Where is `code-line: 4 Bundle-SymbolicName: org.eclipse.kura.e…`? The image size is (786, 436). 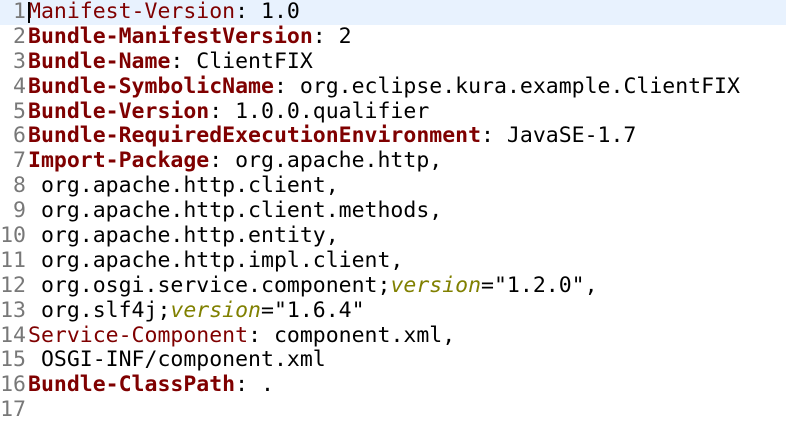
code-line: 4 Bundle-SymbolicName: org.eclipse.kura.e… is located at coordinates (393, 86).